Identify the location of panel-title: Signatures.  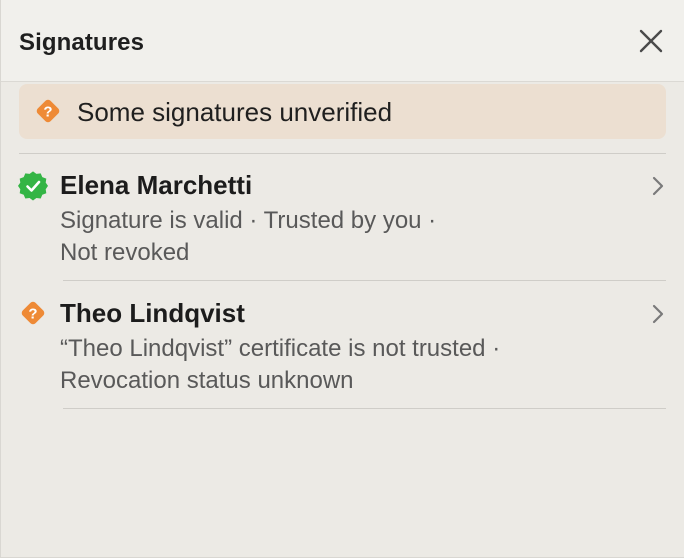
(82, 42).